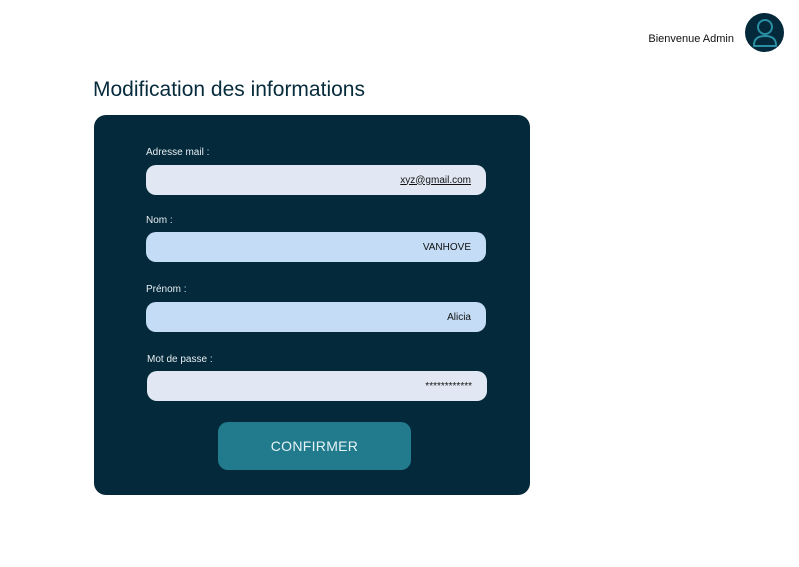 The height and width of the screenshot is (567, 799). I want to click on last-name-label: Nom :, so click(159, 220).